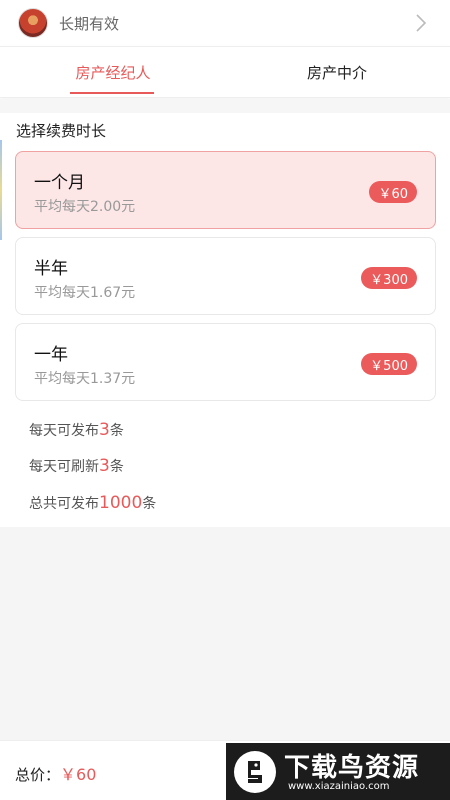  I want to click on price-badge: ￥60, so click(393, 192).